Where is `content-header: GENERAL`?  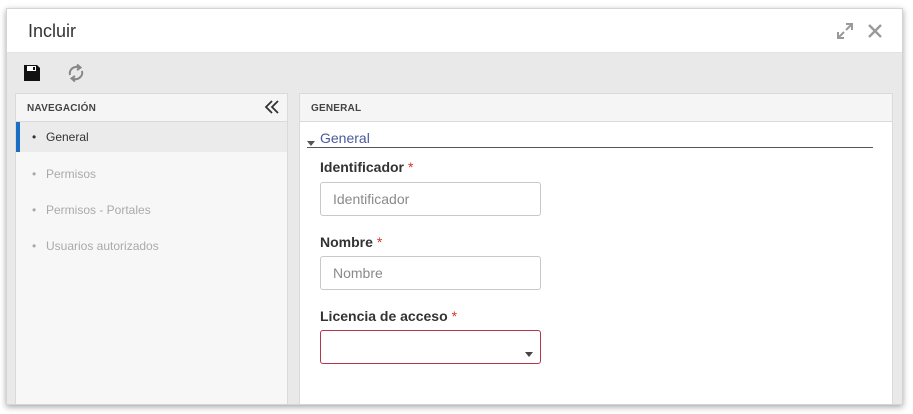
content-header: GENERAL is located at coordinates (596, 108).